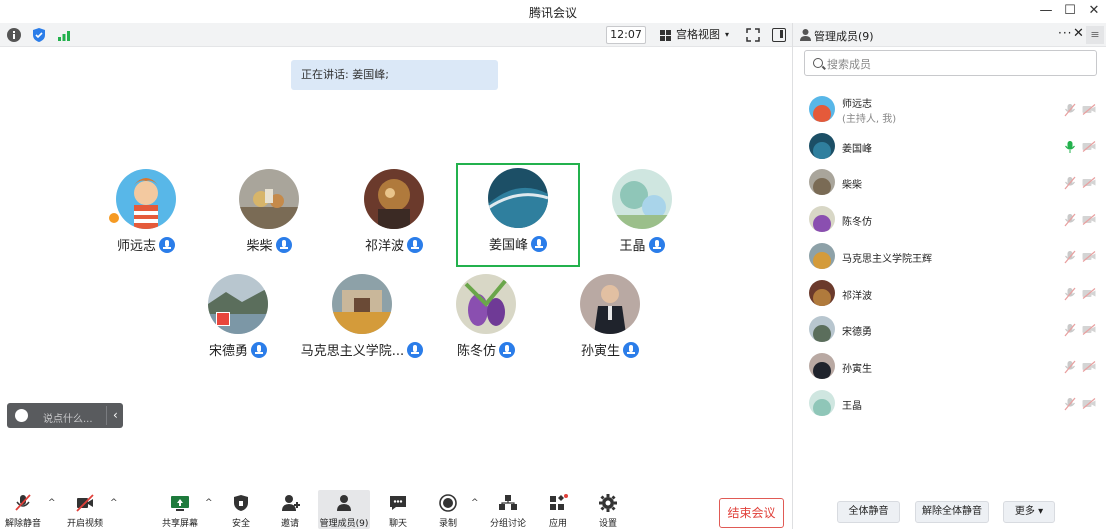  Describe the element at coordinates (114, 503) in the screenshot. I see `video-options-caret: ^` at that location.